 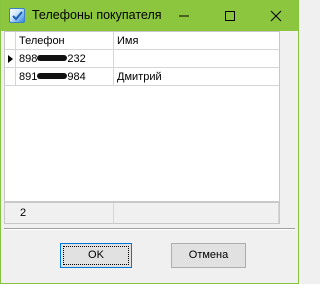 I want to click on close-icon, so click(x=276, y=16).